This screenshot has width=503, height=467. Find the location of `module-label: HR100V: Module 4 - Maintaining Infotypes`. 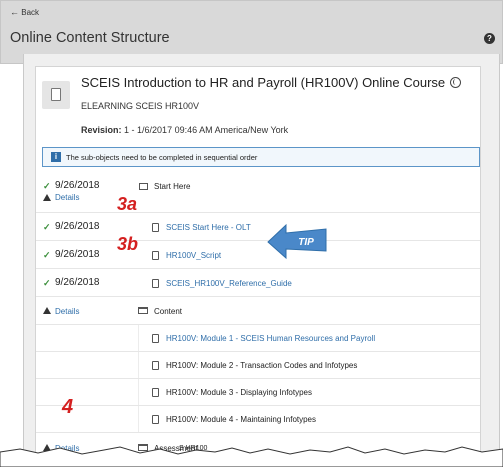

module-label: HR100V: Module 4 - Maintaining Infotypes is located at coordinates (241, 419).